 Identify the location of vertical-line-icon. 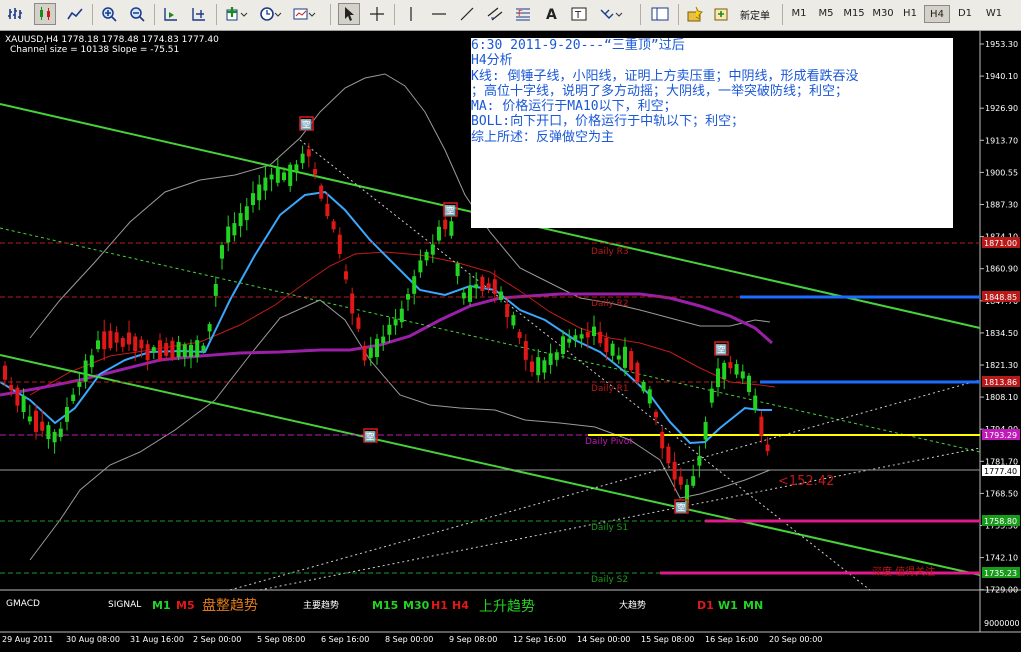
(411, 14).